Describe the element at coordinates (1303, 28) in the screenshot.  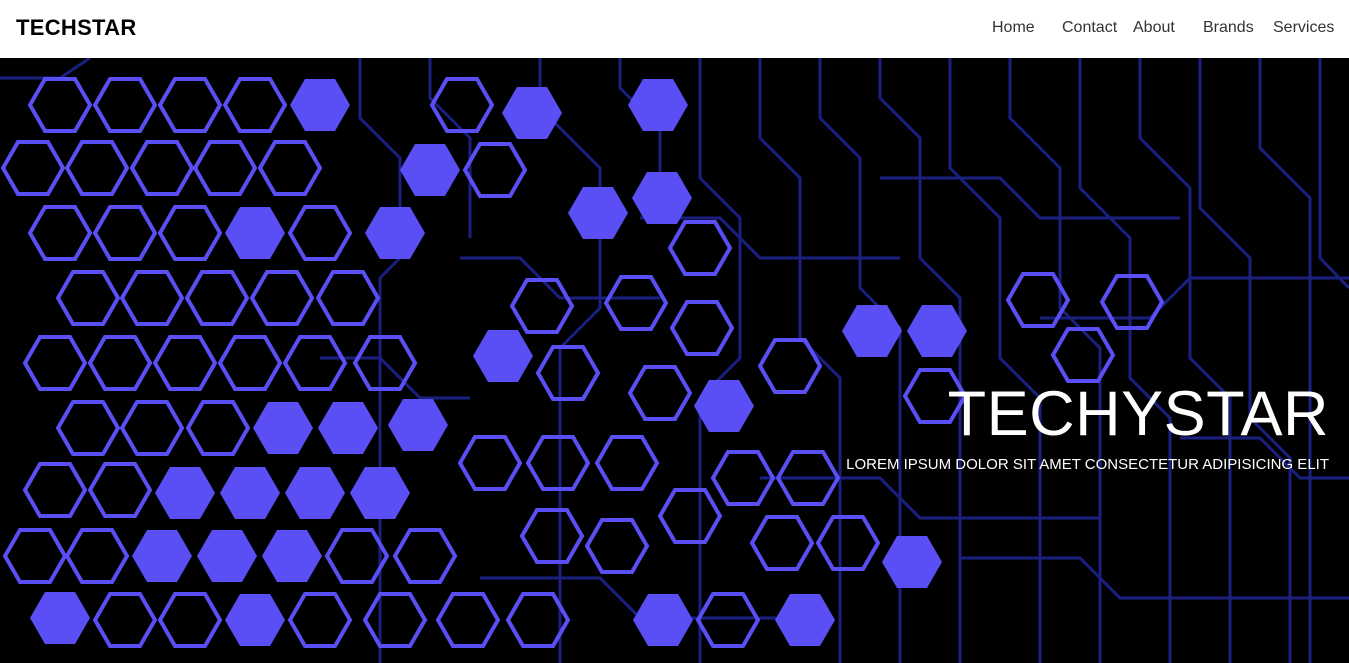
I see `nav-link-services: Services` at that location.